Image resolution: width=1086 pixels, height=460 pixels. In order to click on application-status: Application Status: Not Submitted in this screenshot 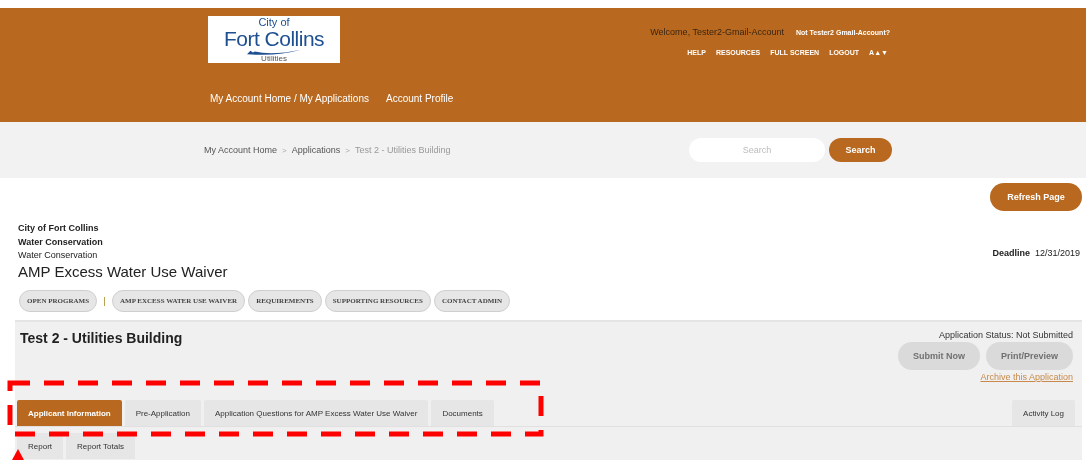, I will do `click(1005, 335)`.